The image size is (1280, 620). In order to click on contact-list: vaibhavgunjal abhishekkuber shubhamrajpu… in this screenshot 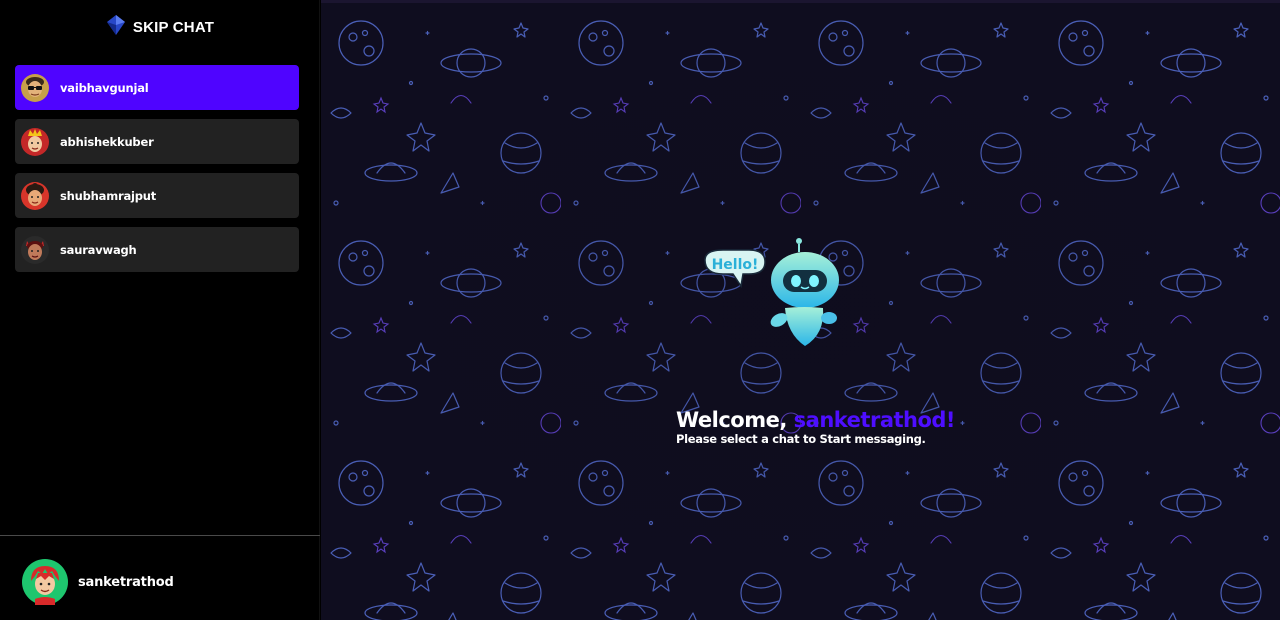, I will do `click(159, 163)`.